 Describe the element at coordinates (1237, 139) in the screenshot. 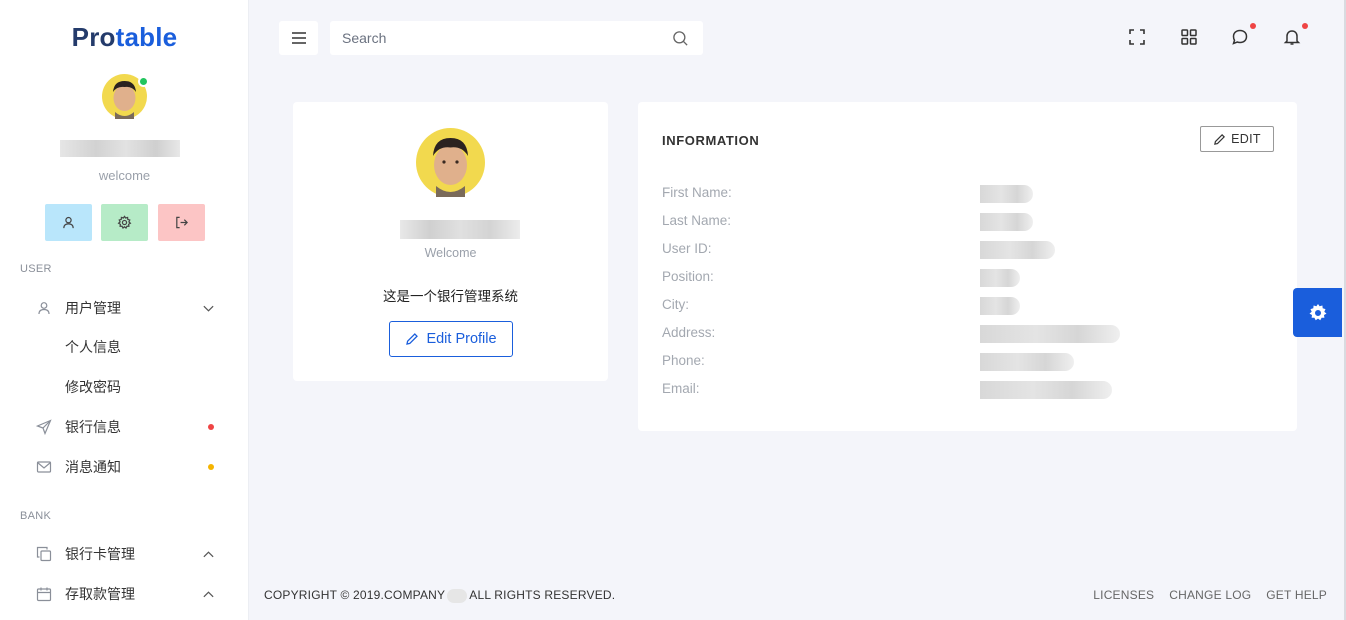

I see `edit-information-button: EDIT` at that location.